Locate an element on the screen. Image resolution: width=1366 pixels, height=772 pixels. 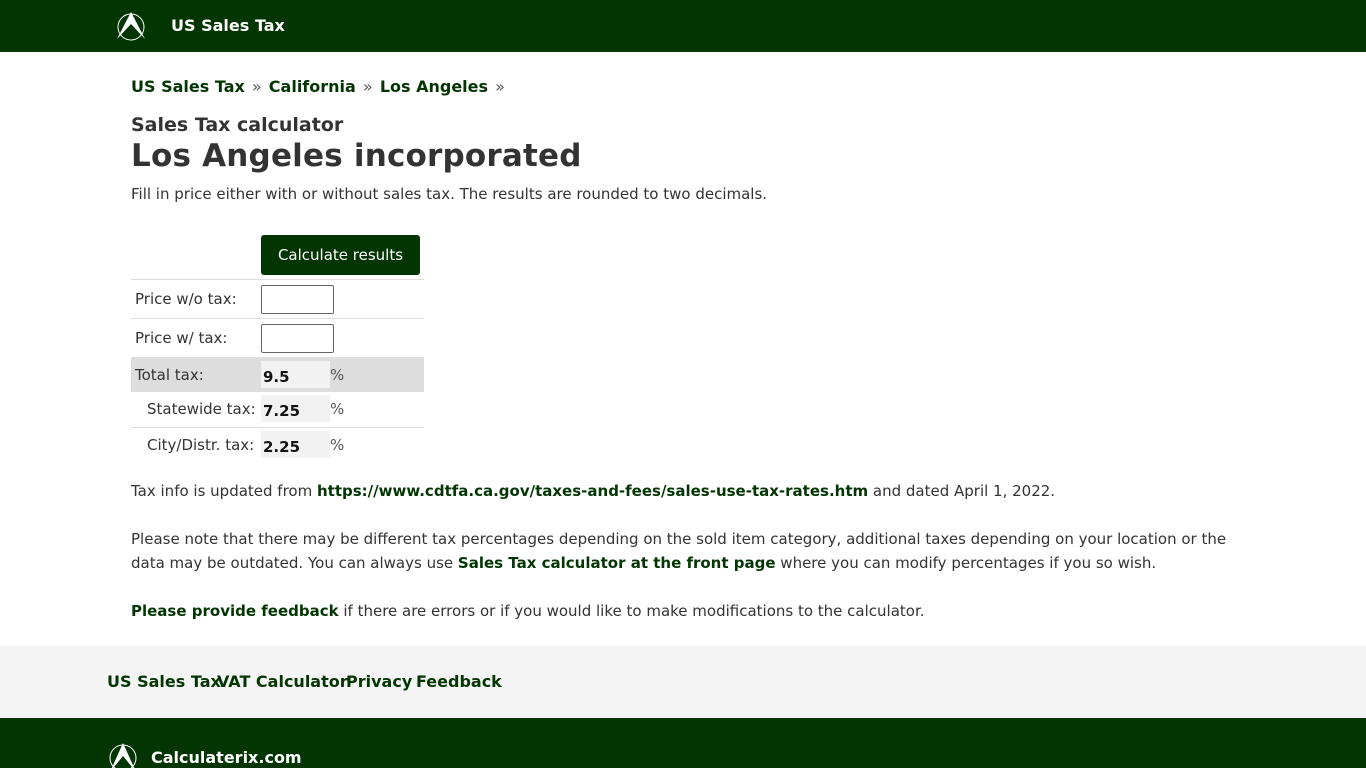
footer-link-privacy: Privacy is located at coordinates (379, 681).